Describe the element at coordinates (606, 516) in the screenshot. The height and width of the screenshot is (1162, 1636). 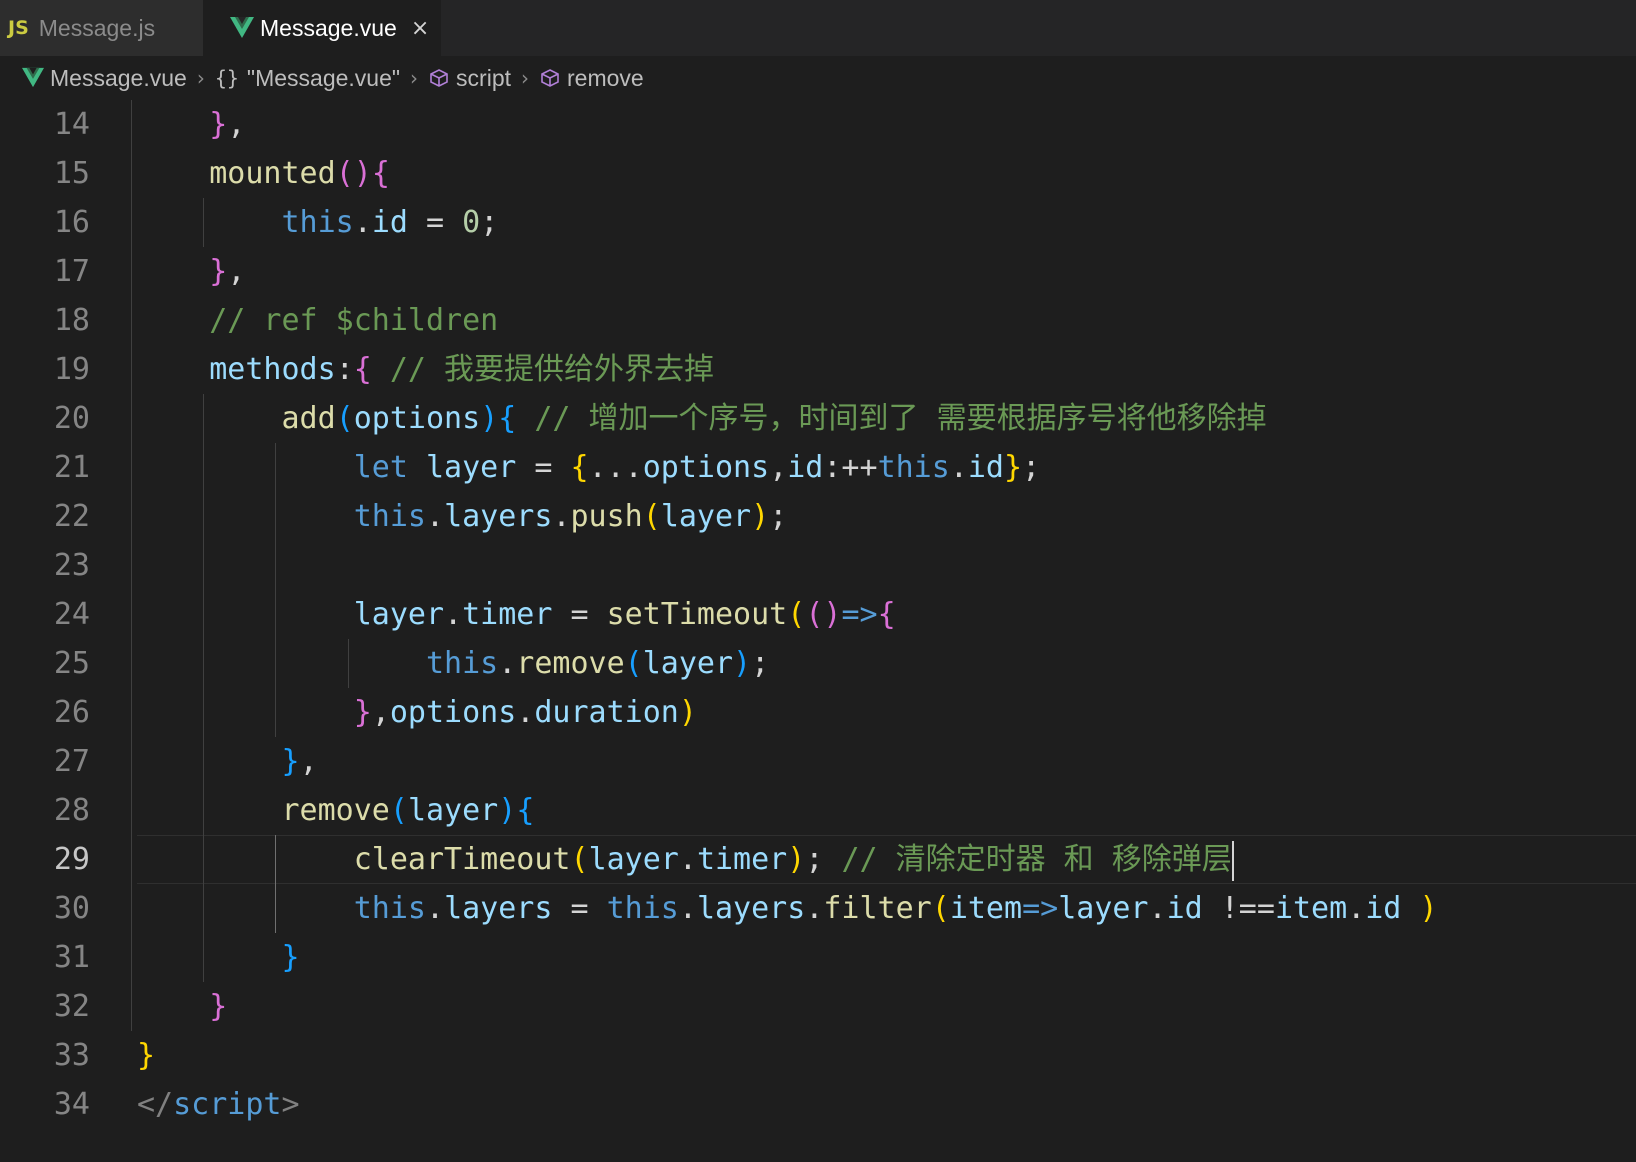
I see `code-token: push` at that location.